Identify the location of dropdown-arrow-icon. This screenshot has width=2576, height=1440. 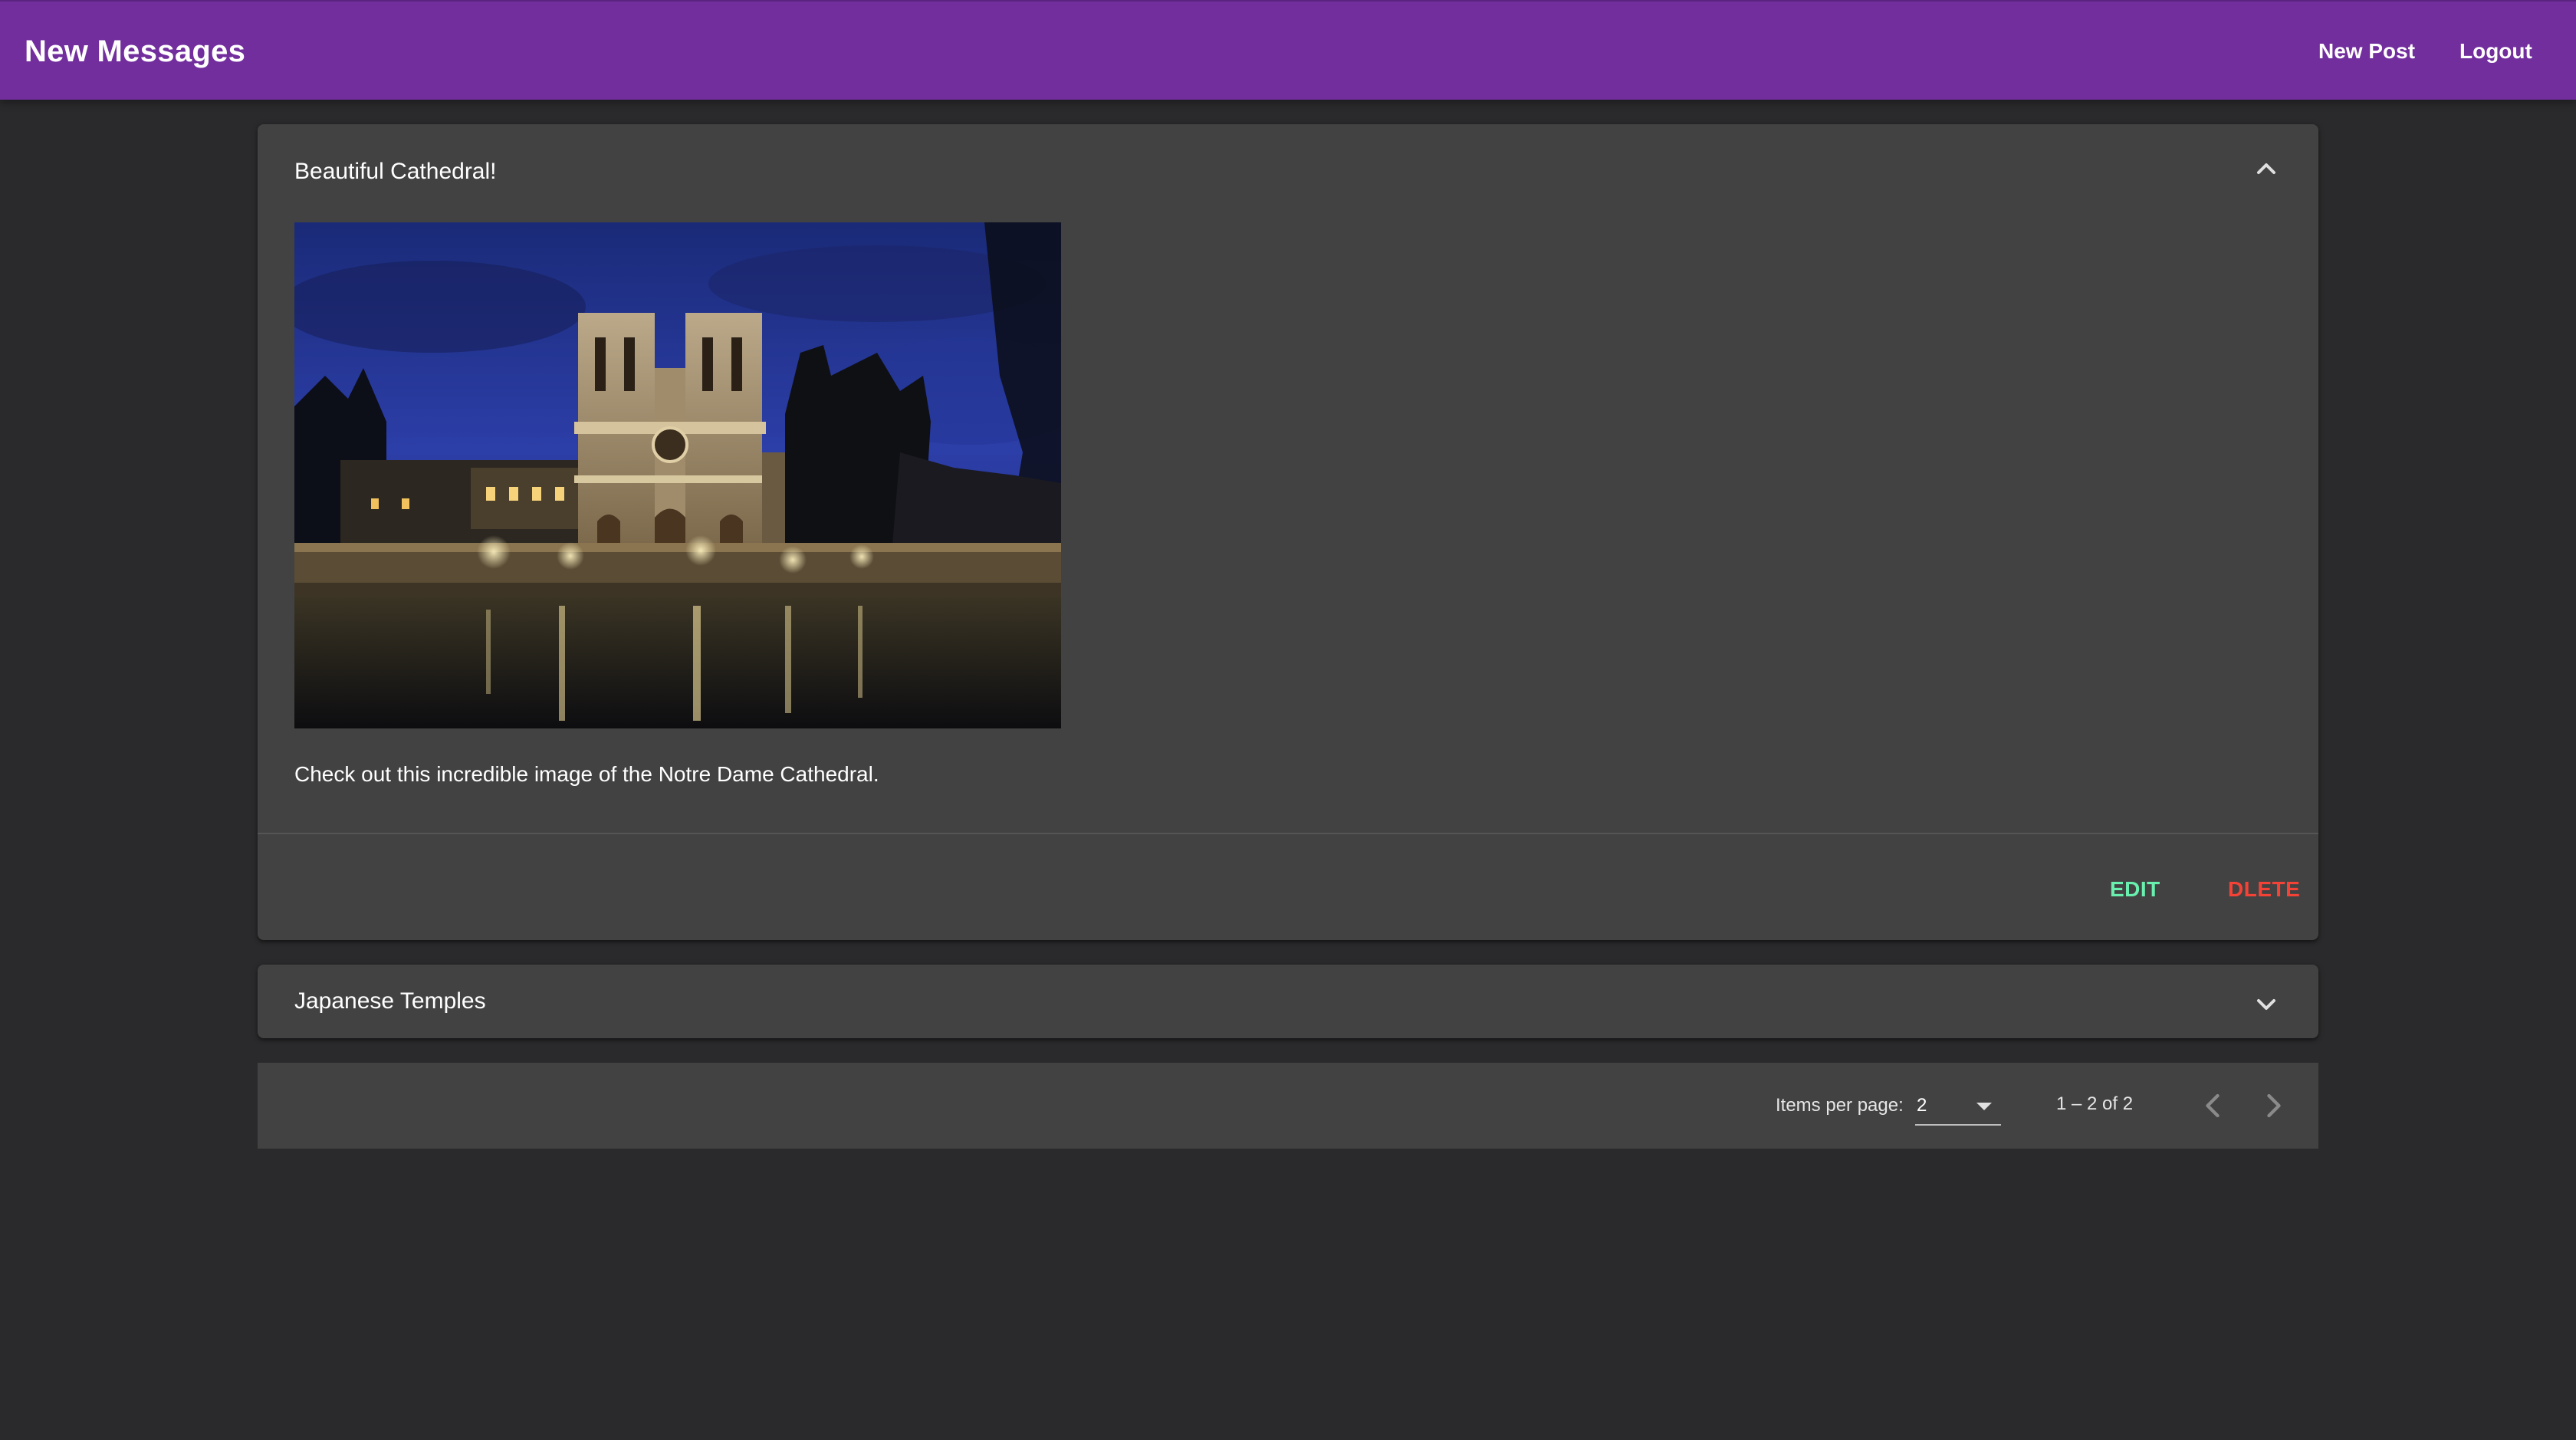
(1984, 1106).